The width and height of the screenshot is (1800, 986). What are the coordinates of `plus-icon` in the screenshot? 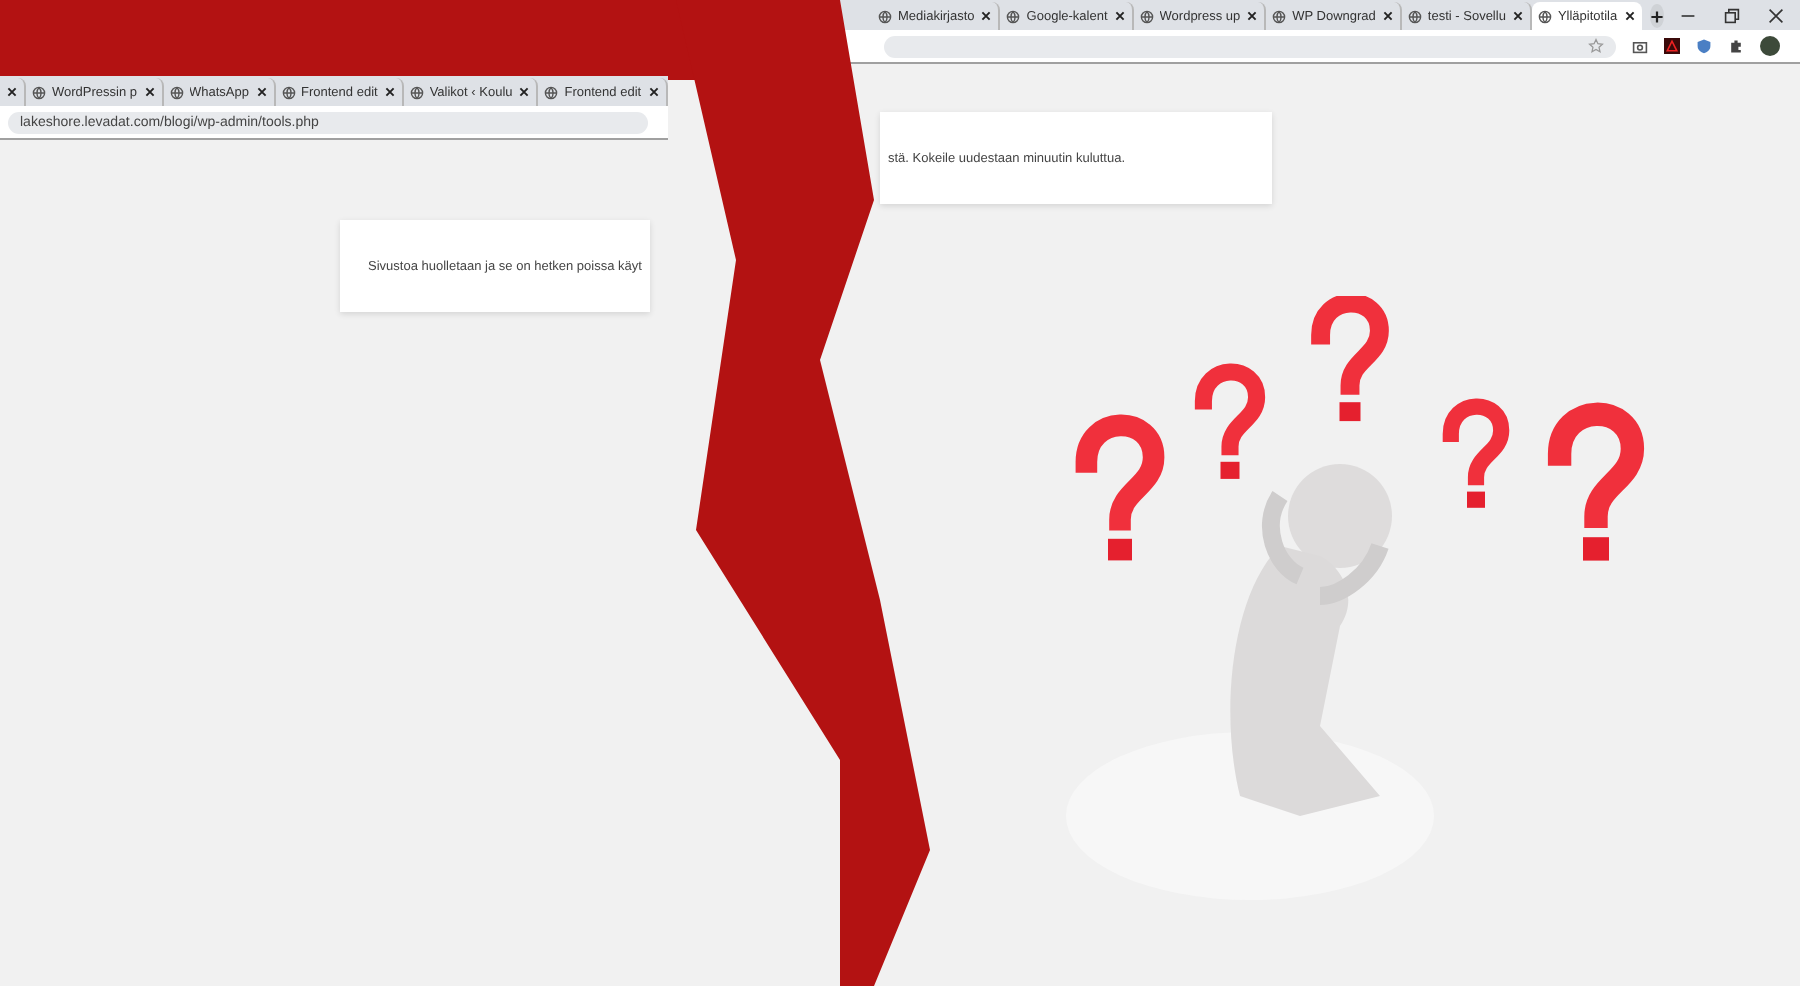 It's located at (1656, 16).